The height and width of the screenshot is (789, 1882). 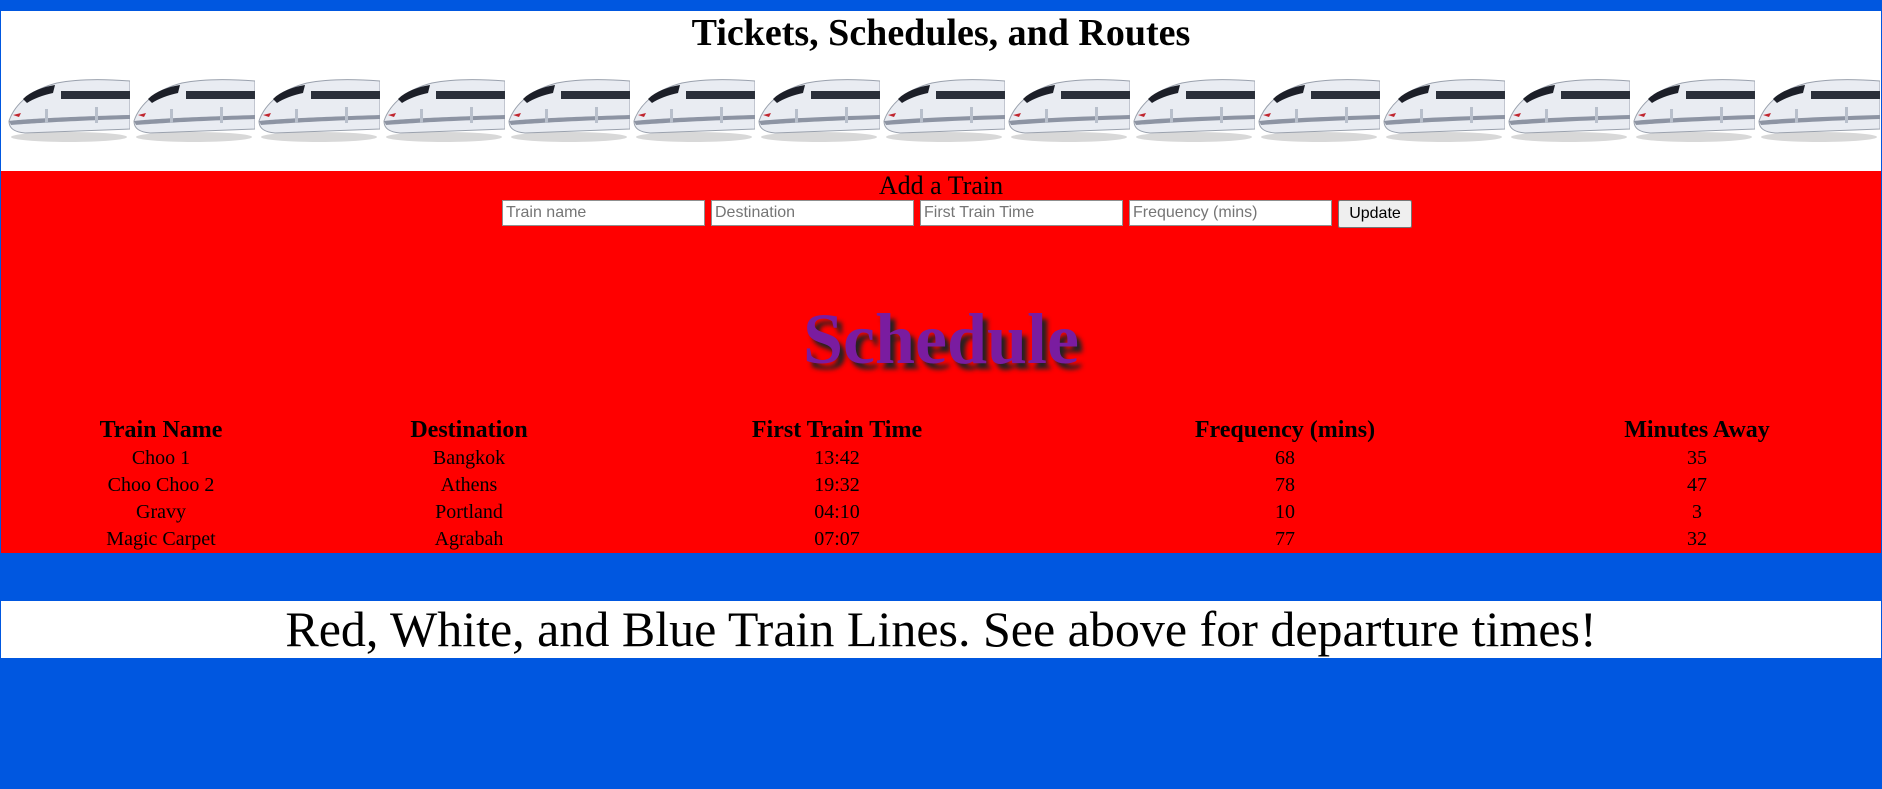 What do you see at coordinates (469, 484) in the screenshot?
I see `destination-cell: Athens` at bounding box center [469, 484].